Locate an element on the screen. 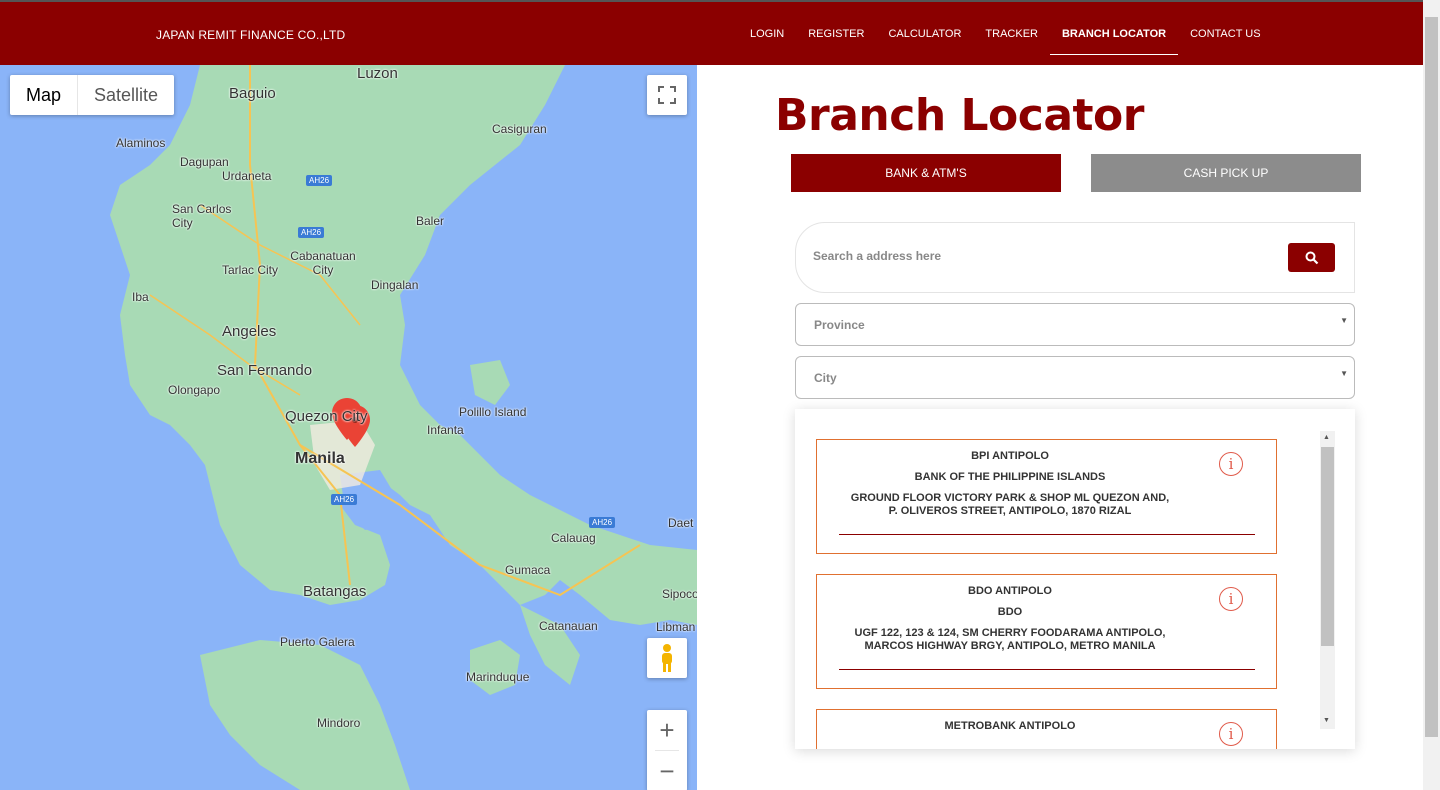 The image size is (1440, 790). city-select: City ▼ is located at coordinates (1075, 377).